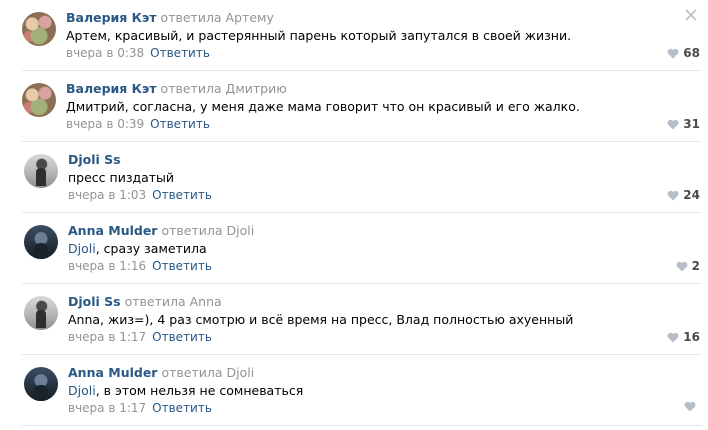 The image size is (708, 430). I want to click on timestamp: вчера в 1:03, so click(107, 195).